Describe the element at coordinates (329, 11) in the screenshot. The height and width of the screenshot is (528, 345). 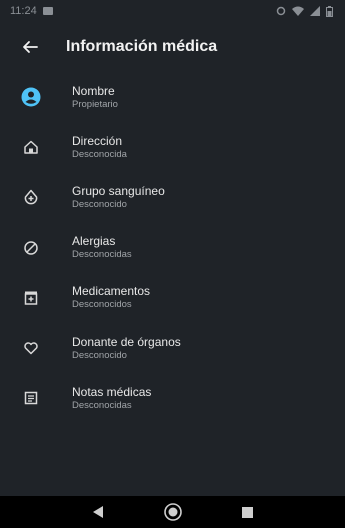
I see `battery-icon` at that location.